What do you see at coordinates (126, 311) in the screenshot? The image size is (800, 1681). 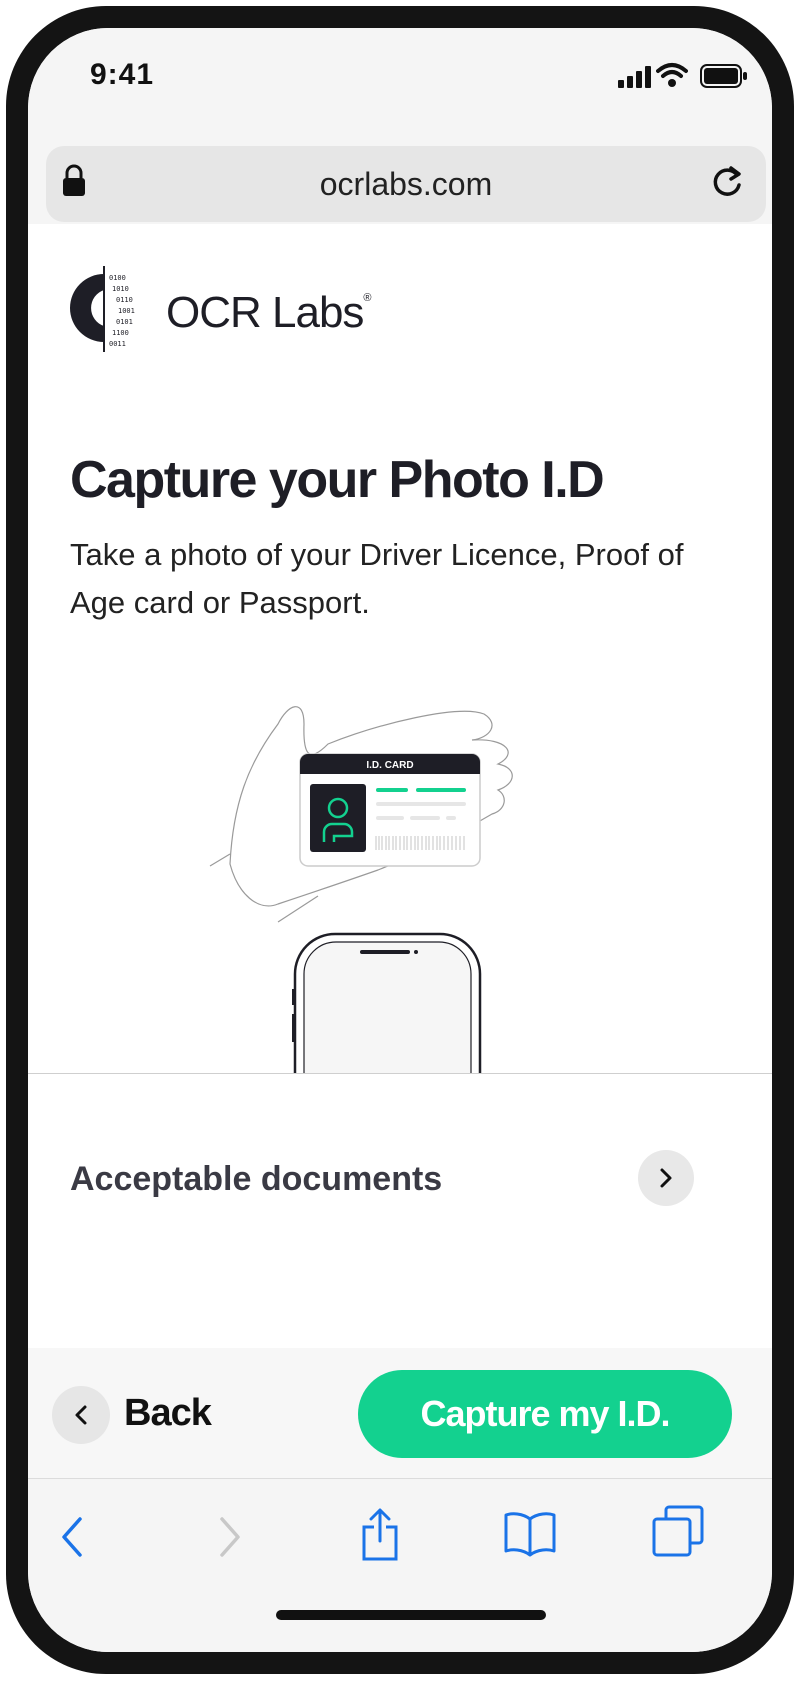 I see `svg-text: 1001` at bounding box center [126, 311].